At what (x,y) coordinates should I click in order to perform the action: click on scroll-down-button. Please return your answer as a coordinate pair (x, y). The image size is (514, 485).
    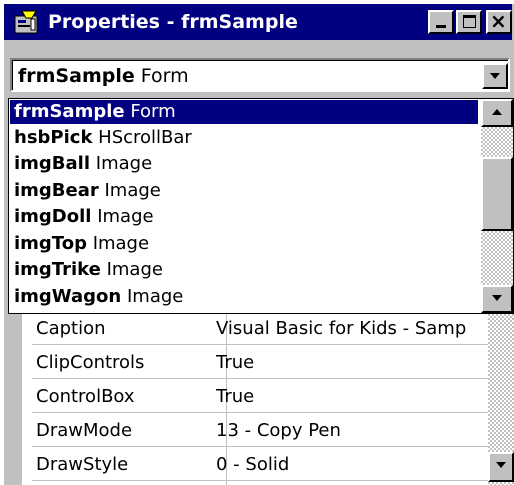
    Looking at the image, I should click on (497, 299).